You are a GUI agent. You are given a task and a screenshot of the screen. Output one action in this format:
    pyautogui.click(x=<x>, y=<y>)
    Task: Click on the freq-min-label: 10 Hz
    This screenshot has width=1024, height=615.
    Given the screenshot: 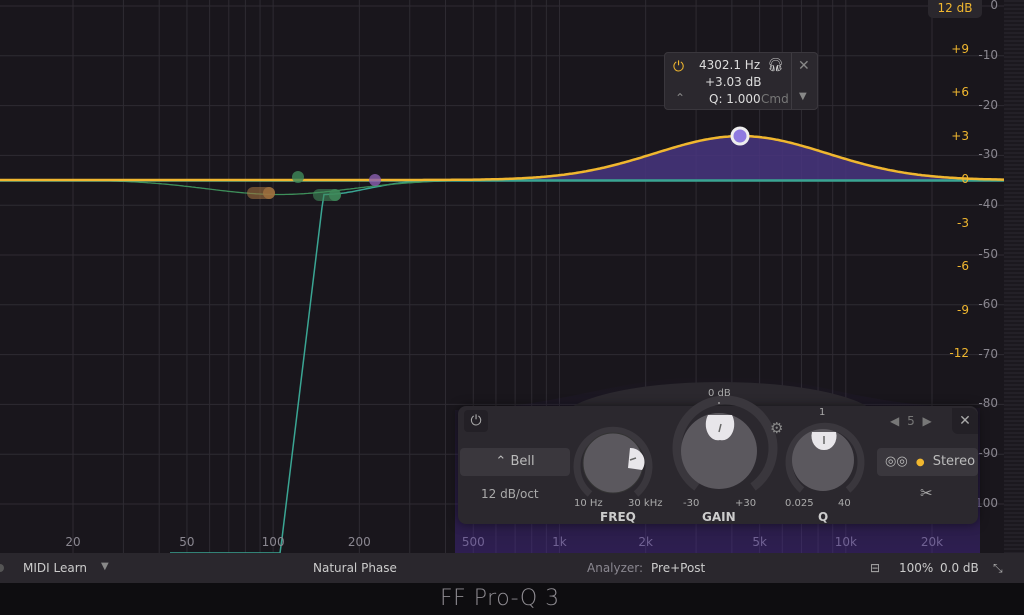 What is the action you would take?
    pyautogui.click(x=588, y=503)
    